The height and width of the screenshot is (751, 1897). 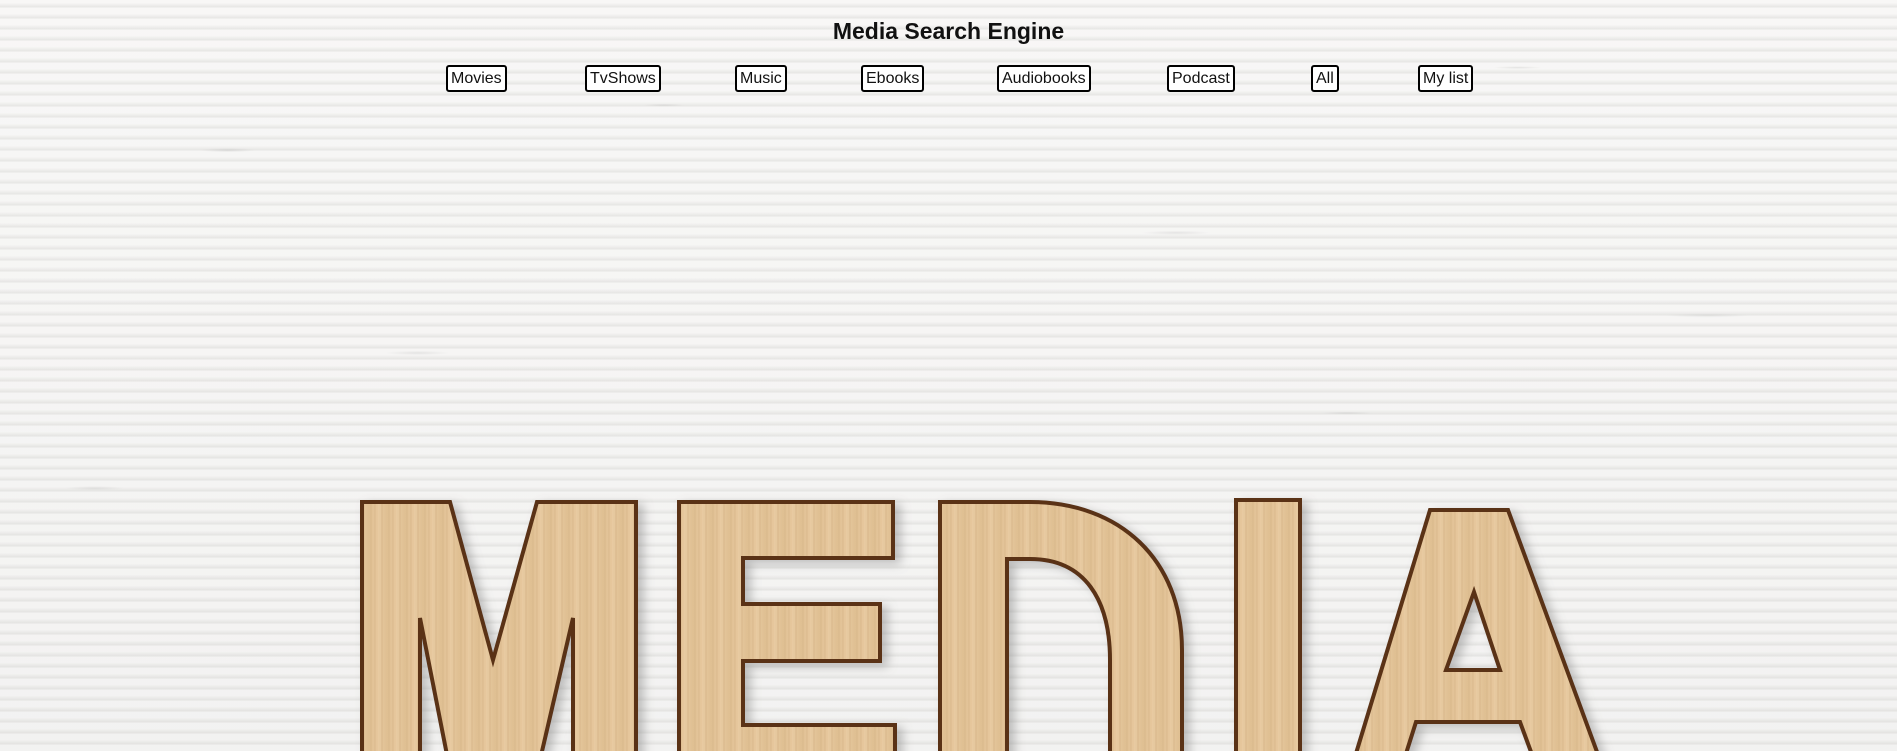 I want to click on nav-button-music: Music, so click(x=761, y=78).